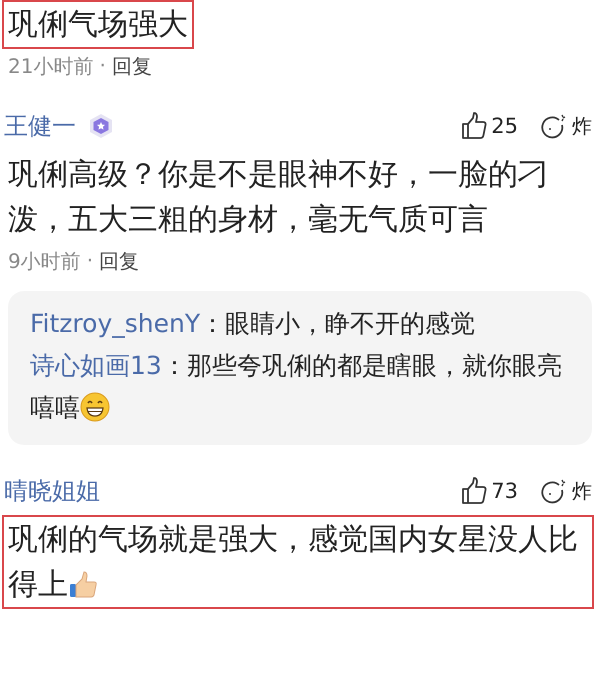 The image size is (600, 685). I want to click on reply-text: Fitzroy_shenY：眼睛小，睁不开的感觉, so click(253, 324).